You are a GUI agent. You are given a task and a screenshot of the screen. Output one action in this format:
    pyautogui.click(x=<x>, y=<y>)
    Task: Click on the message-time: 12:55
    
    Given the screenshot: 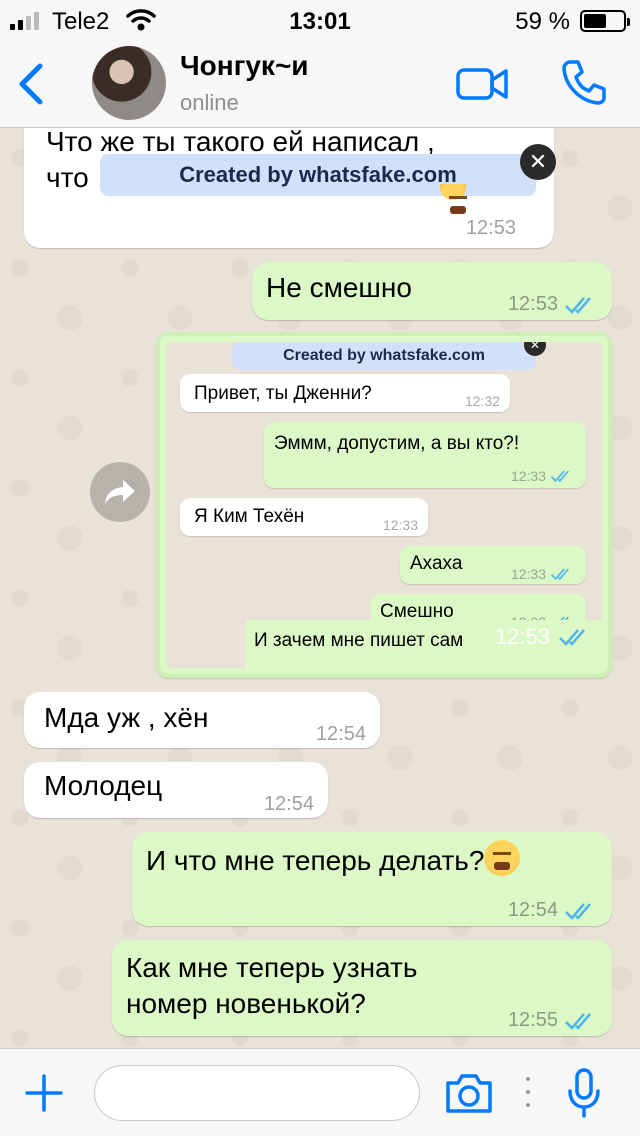 What is the action you would take?
    pyautogui.click(x=553, y=1020)
    